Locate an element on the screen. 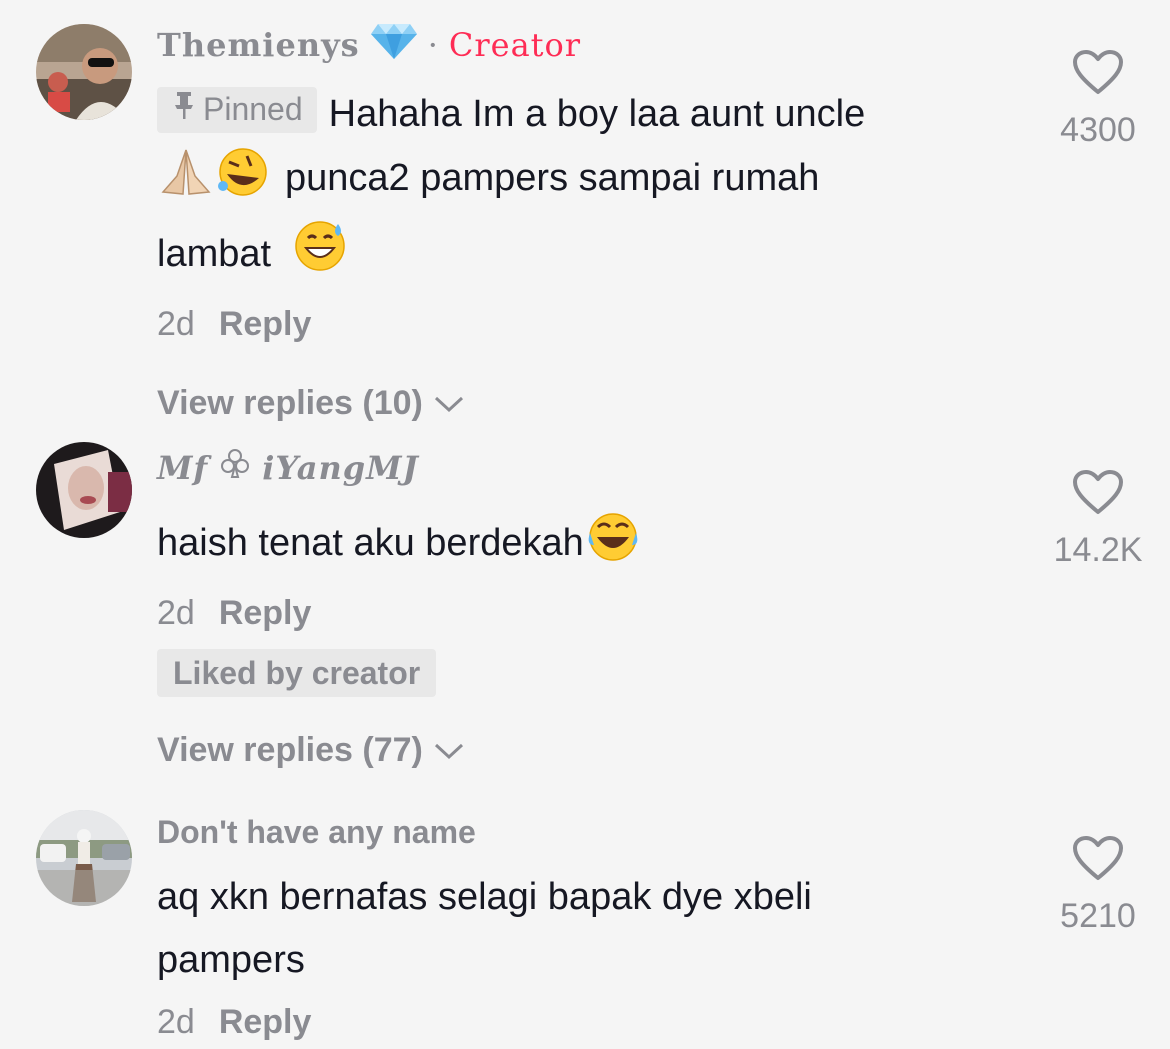 The width and height of the screenshot is (1170, 1049). like-column: 14.2K is located at coordinates (1098, 519).